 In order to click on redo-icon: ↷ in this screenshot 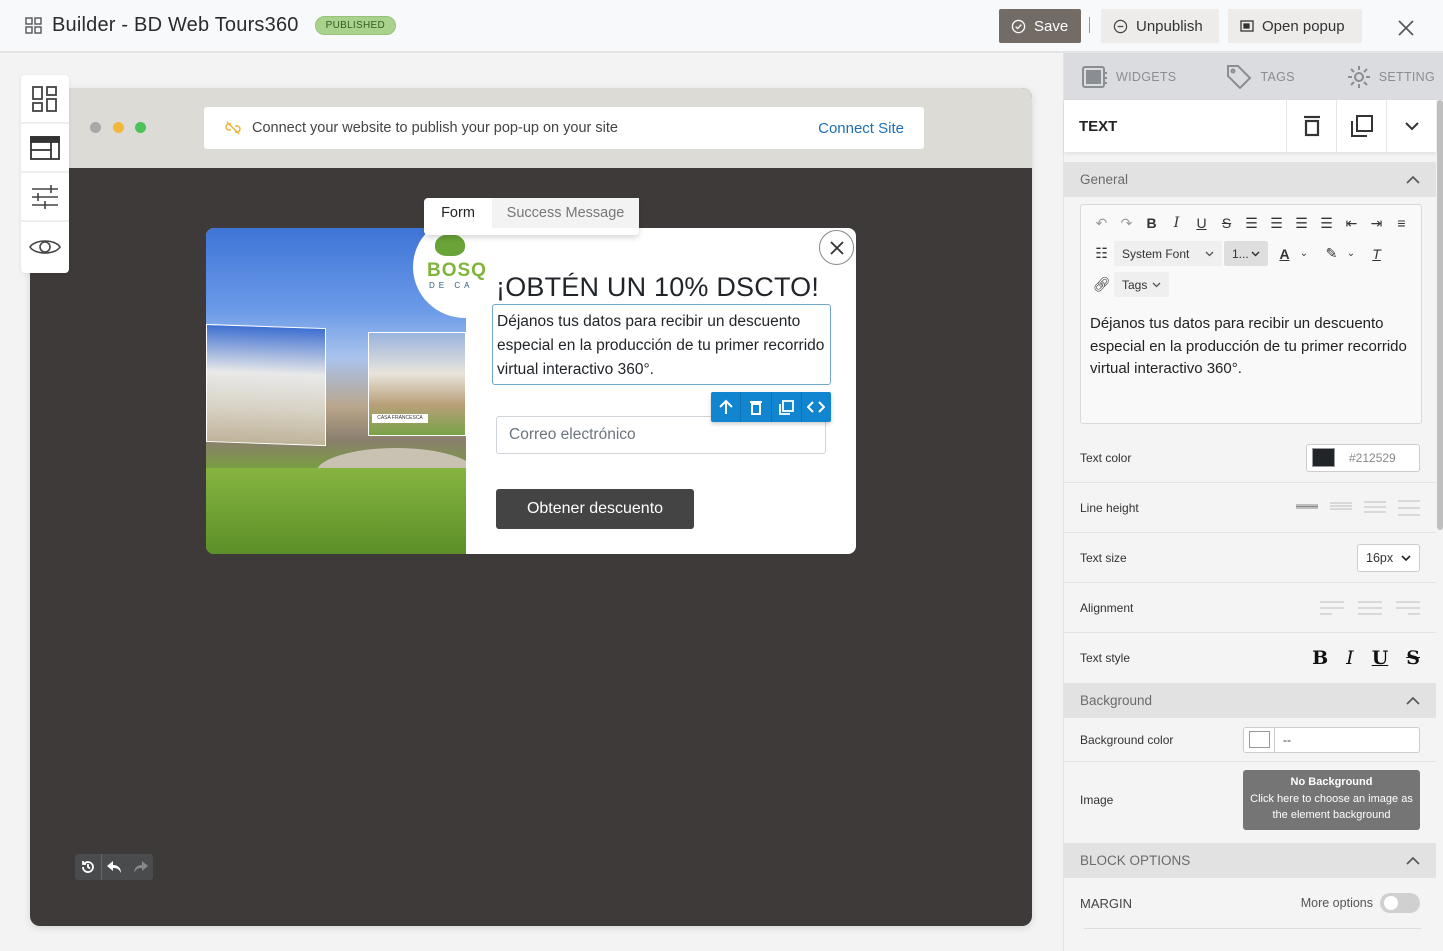, I will do `click(1126, 223)`.